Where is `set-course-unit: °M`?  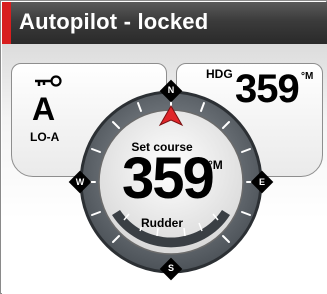 set-course-unit: °M is located at coordinates (215, 165).